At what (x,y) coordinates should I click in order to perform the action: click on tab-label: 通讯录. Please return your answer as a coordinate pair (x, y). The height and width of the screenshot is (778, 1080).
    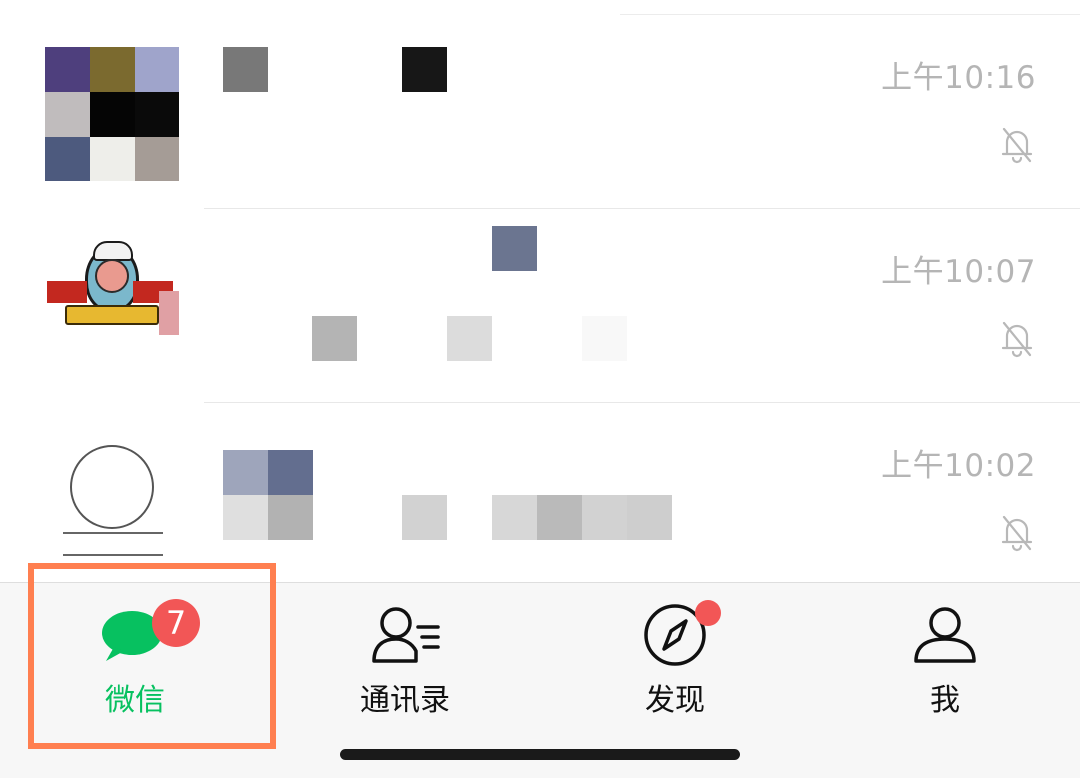
    Looking at the image, I should click on (405, 700).